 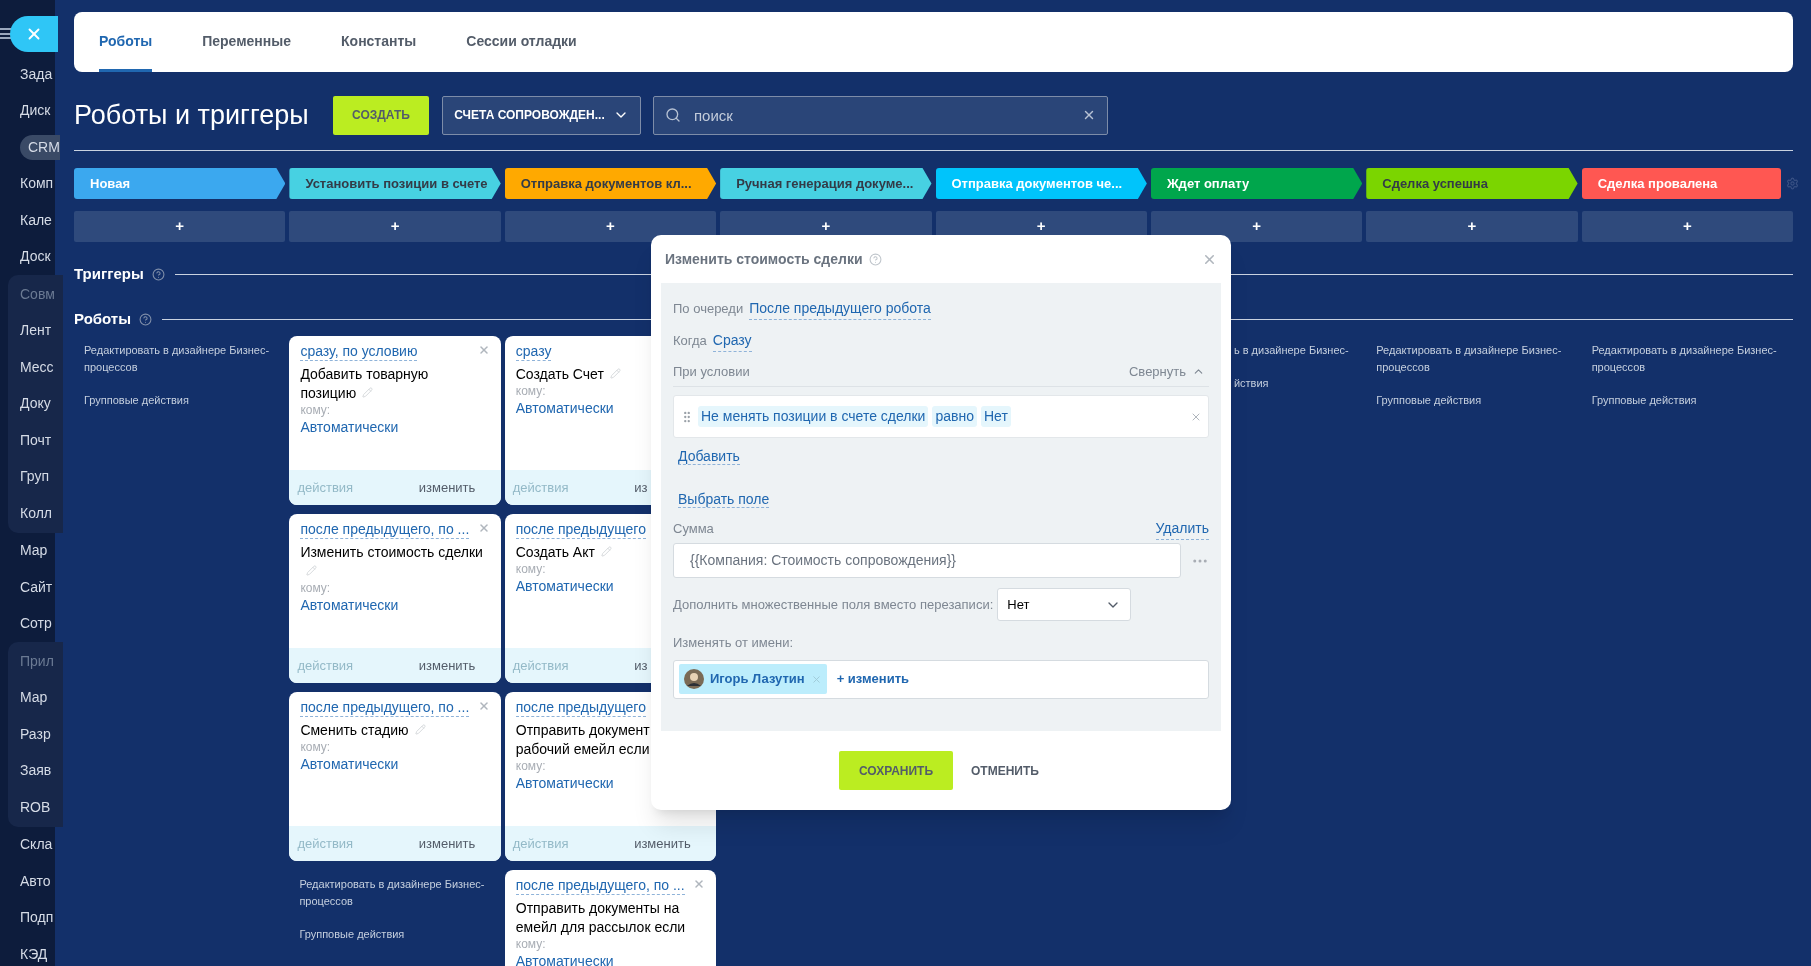 I want to click on sidebar-item: Сотр, so click(x=36, y=624).